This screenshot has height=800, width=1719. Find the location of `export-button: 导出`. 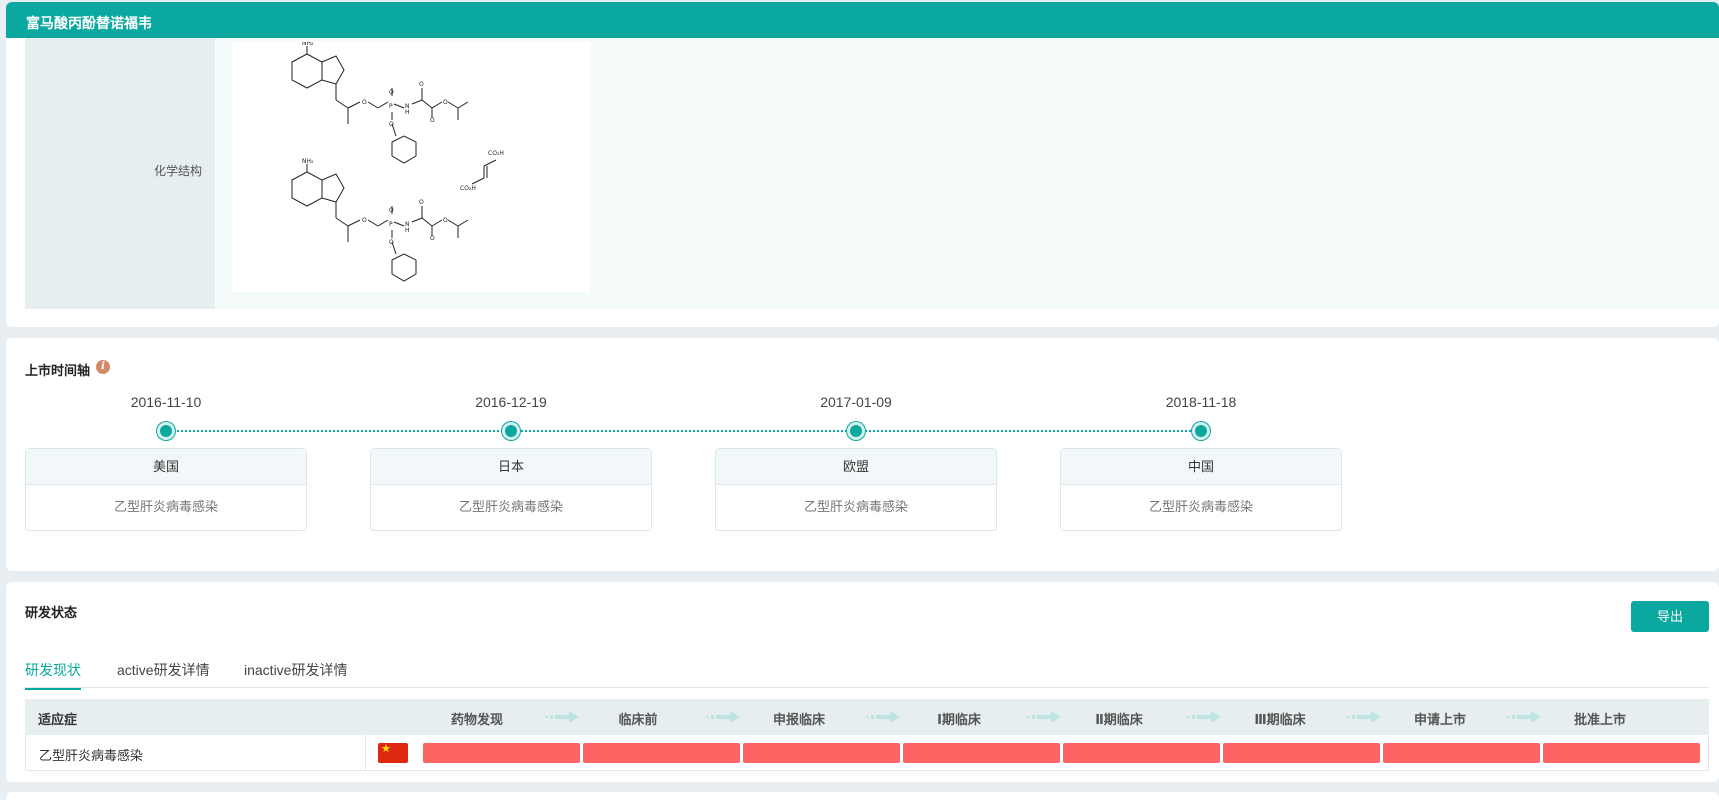

export-button: 导出 is located at coordinates (1670, 616).